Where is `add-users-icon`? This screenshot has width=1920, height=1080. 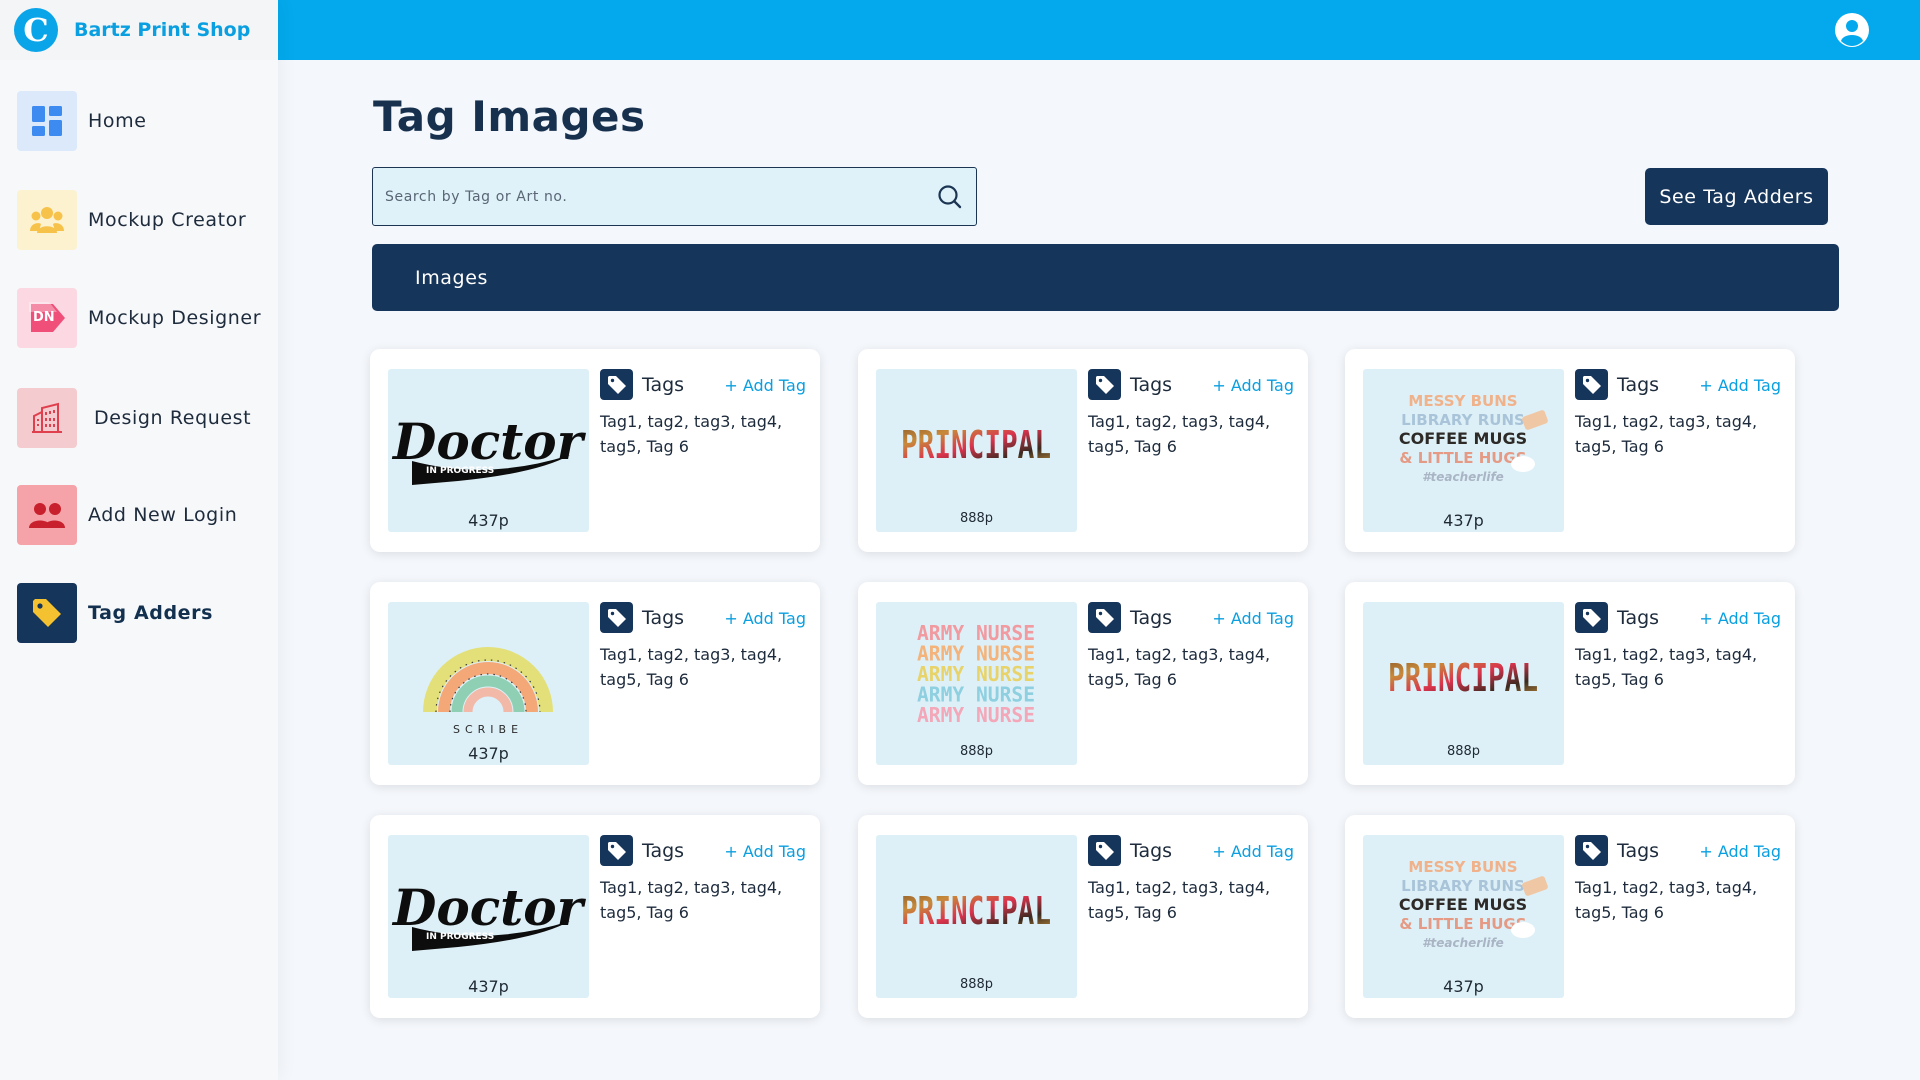 add-users-icon is located at coordinates (47, 515).